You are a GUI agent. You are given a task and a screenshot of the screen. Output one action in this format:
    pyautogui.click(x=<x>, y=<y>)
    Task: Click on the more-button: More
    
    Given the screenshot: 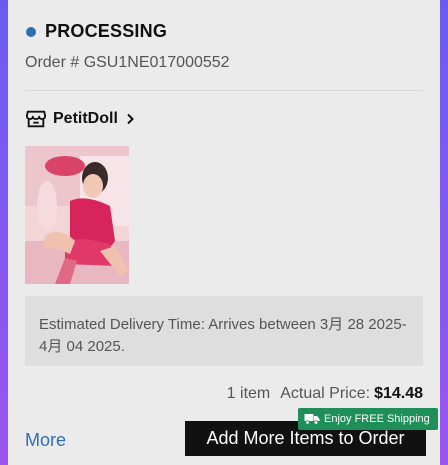 What is the action you would take?
    pyautogui.click(x=45, y=440)
    